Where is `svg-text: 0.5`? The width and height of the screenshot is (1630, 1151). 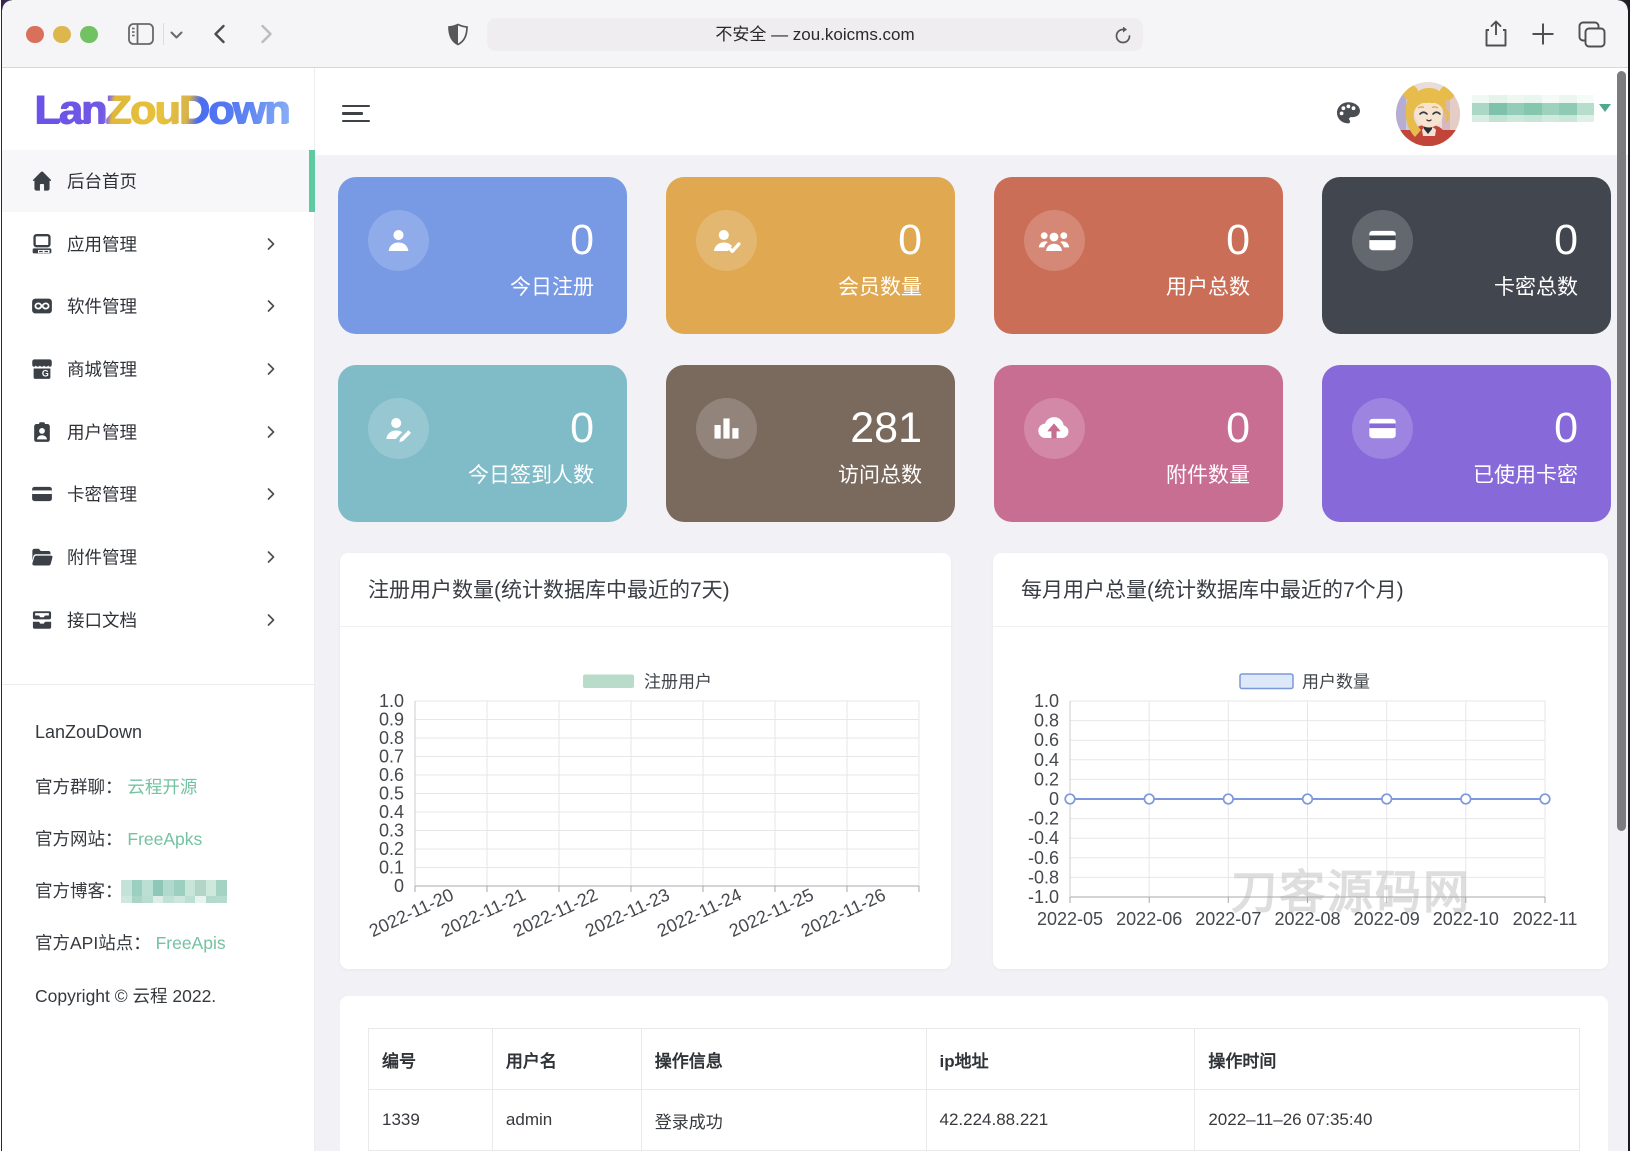 svg-text: 0.5 is located at coordinates (391, 794).